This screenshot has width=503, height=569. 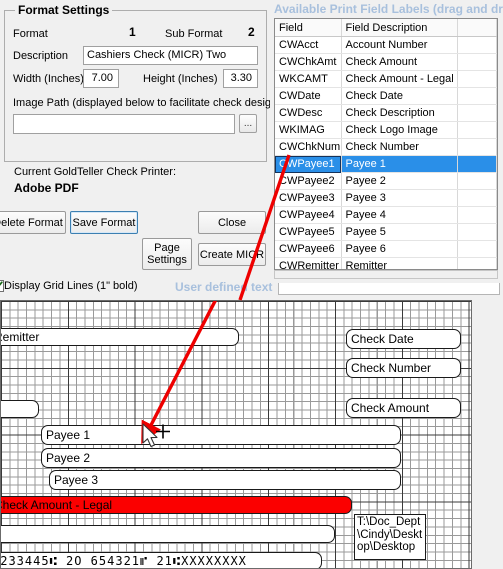 What do you see at coordinates (399, 147) in the screenshot?
I see `cell-field-description: Check Number` at bounding box center [399, 147].